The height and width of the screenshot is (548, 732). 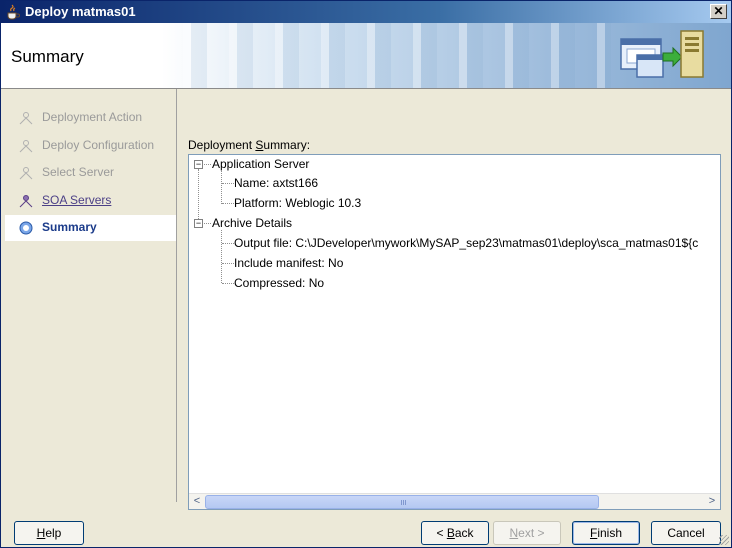 I want to click on nav-step-summary: Summary, so click(x=90, y=228).